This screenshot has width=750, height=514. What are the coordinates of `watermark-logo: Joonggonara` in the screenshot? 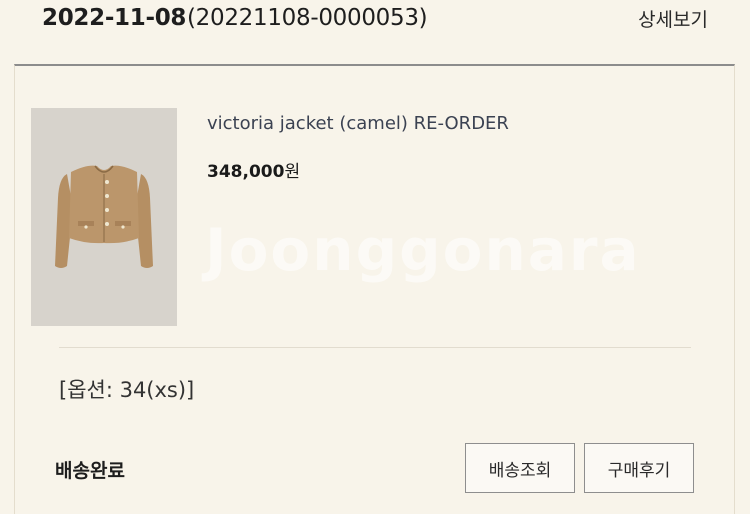 It's located at (423, 250).